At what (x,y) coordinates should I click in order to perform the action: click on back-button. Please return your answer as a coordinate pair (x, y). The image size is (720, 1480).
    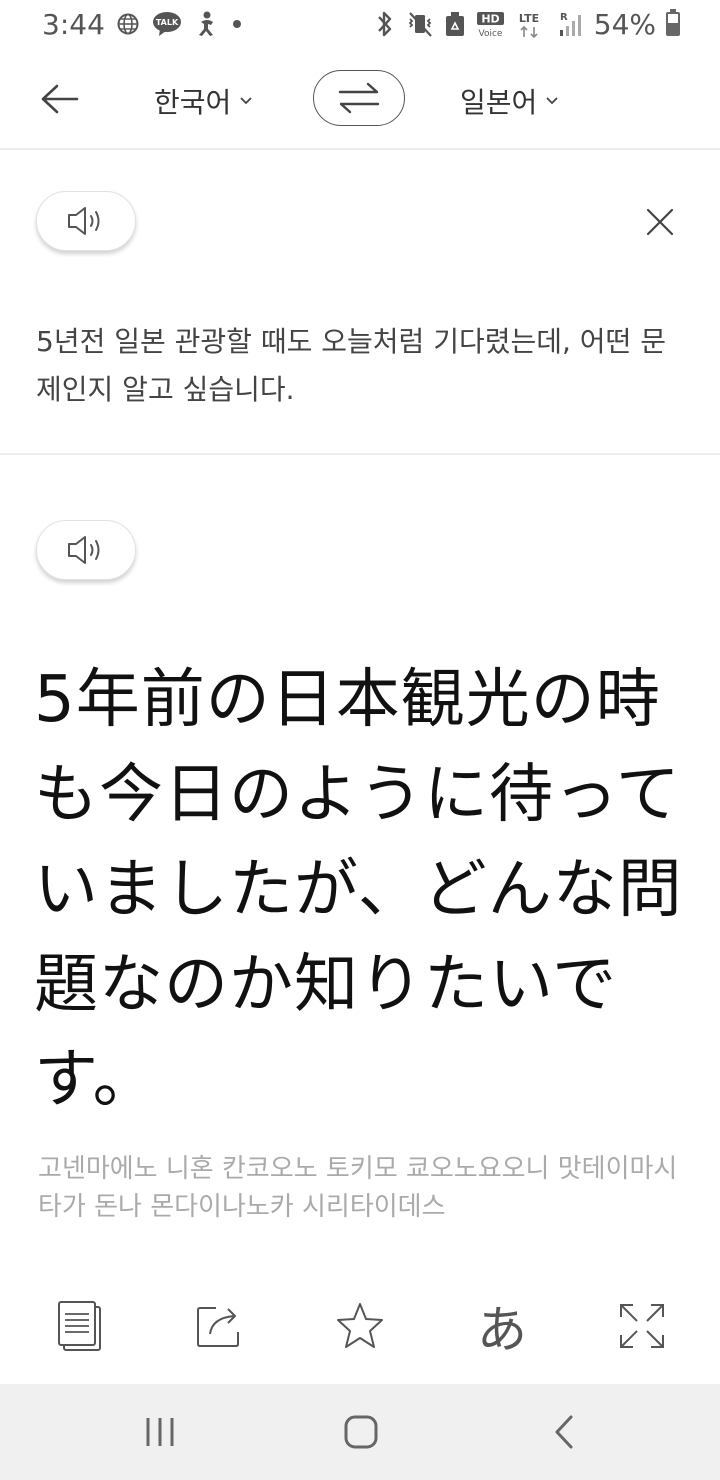
    Looking at the image, I should click on (59, 99).